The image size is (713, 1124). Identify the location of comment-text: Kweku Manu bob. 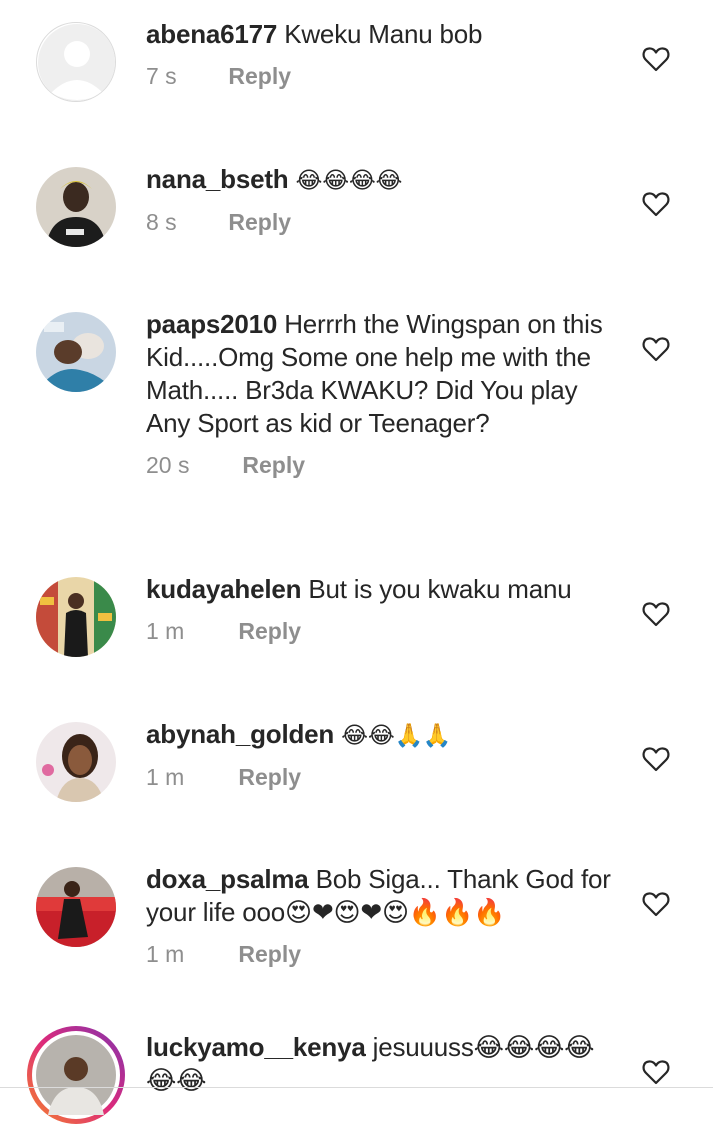
(383, 34).